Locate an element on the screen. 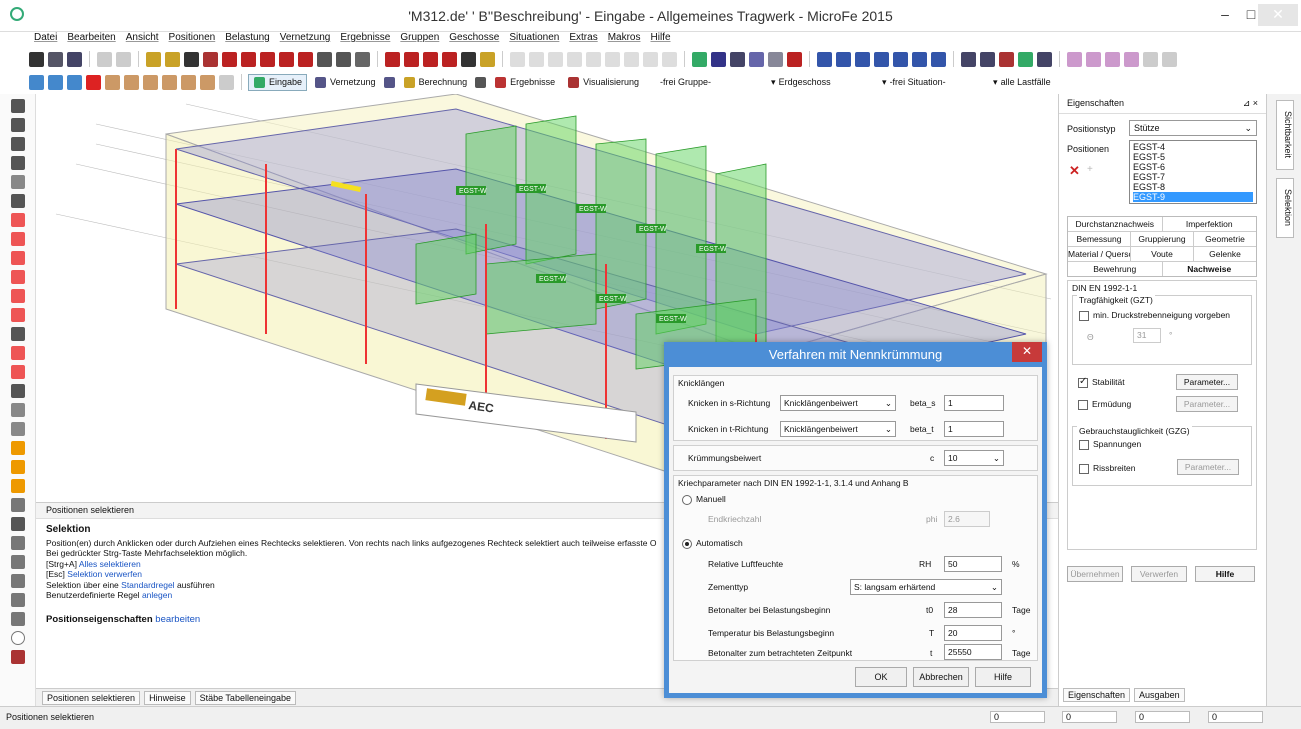 The image size is (1301, 729). view-iso-icon is located at coordinates (449, 59).